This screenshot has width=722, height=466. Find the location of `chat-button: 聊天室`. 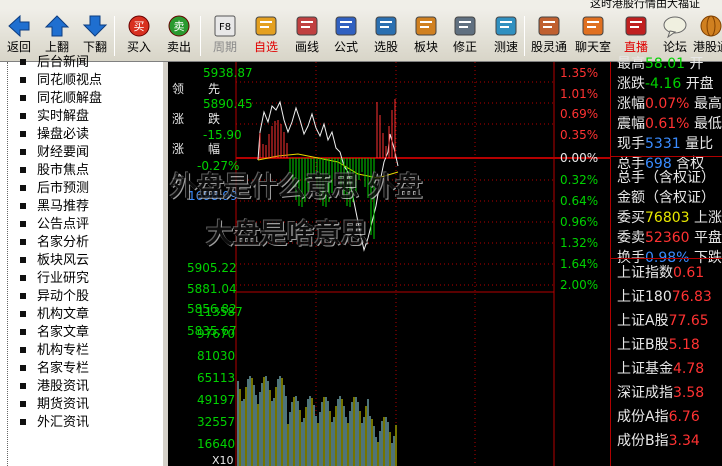

chat-button: 聊天室 is located at coordinates (593, 37).